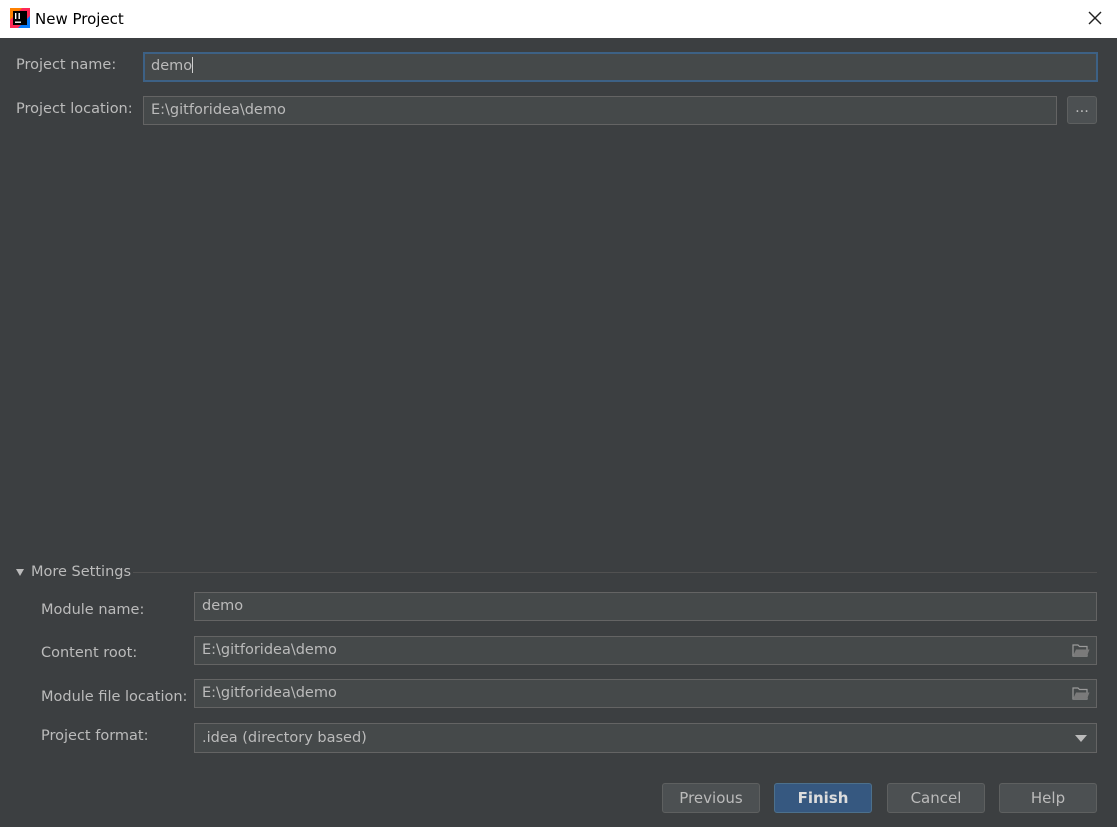 This screenshot has height=827, width=1117. What do you see at coordinates (20, 18) in the screenshot?
I see `intellij-app-icon` at bounding box center [20, 18].